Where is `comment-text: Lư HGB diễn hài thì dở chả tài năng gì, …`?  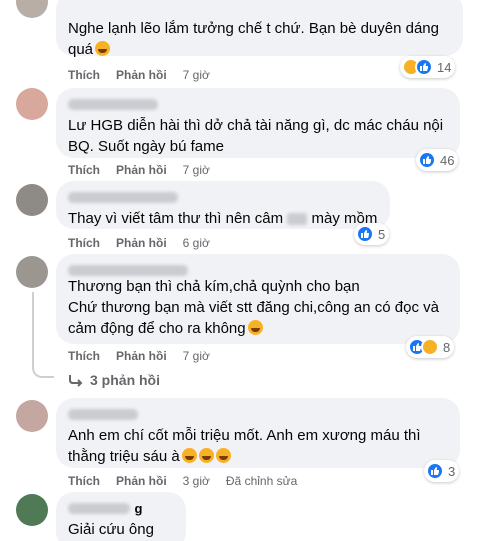
comment-text: Lư HGB diễn hài thì dở chả tài năng gì, … is located at coordinates (256, 136).